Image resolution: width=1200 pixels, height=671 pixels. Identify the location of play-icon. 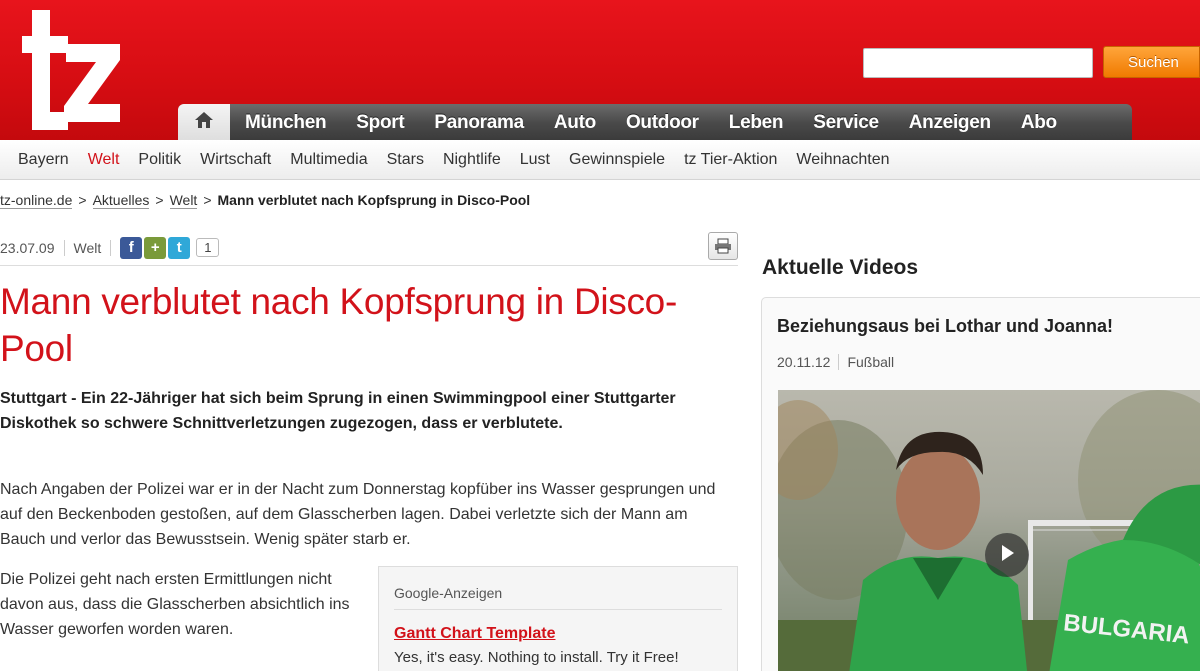
(1007, 555).